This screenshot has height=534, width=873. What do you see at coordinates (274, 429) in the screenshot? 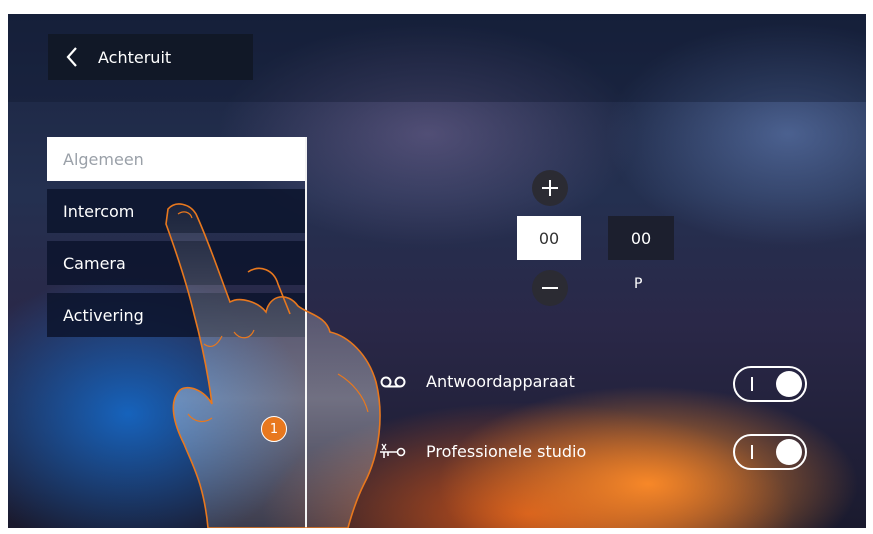
I see `step-marker-badge: 1` at bounding box center [274, 429].